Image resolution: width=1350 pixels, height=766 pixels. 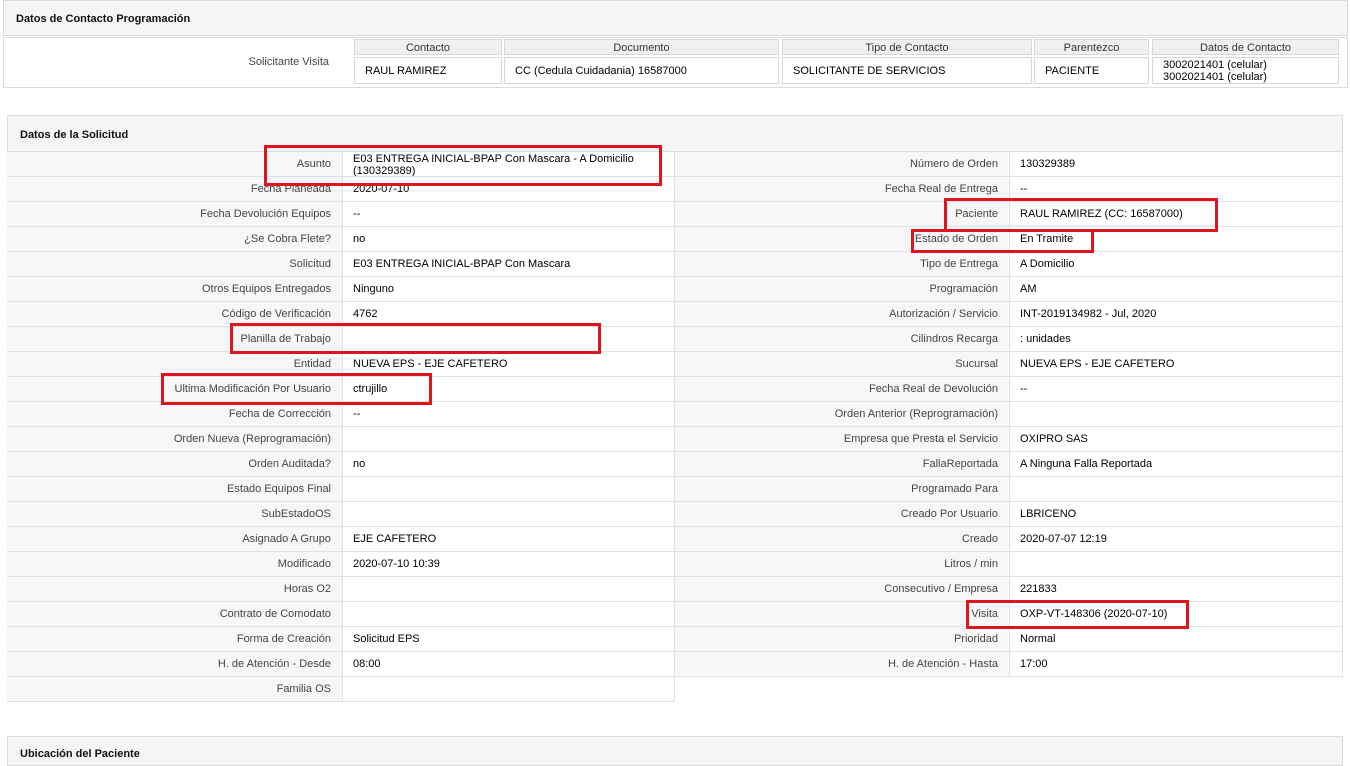 What do you see at coordinates (1176, 189) in the screenshot?
I see `field-value: --` at bounding box center [1176, 189].